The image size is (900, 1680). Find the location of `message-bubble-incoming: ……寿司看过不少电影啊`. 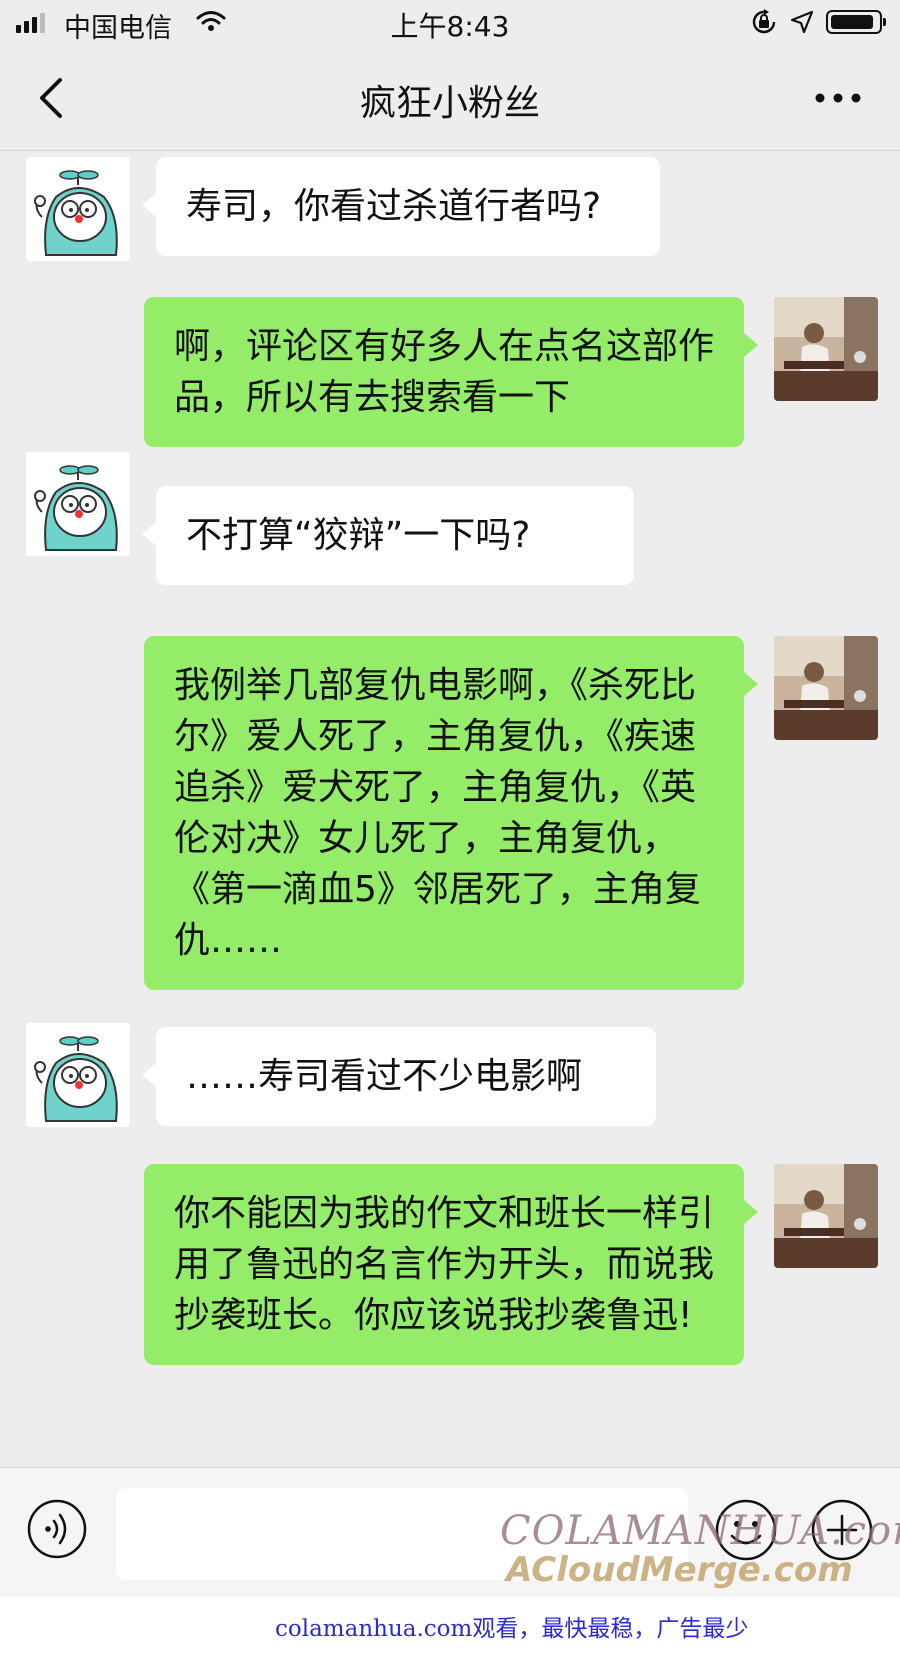

message-bubble-incoming: ……寿司看过不少电影啊 is located at coordinates (399, 1076).